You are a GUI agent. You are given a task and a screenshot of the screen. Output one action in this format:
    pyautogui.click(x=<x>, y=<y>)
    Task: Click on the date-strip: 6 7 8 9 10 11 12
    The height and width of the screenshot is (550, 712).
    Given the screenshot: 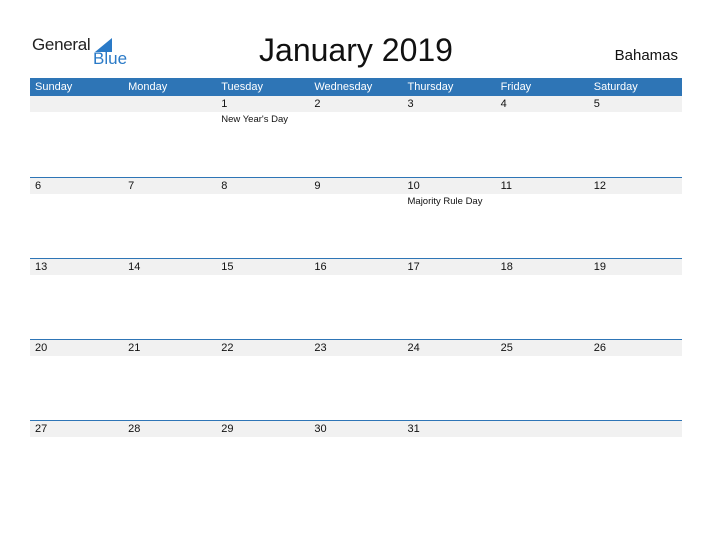 What is the action you would take?
    pyautogui.click(x=356, y=186)
    